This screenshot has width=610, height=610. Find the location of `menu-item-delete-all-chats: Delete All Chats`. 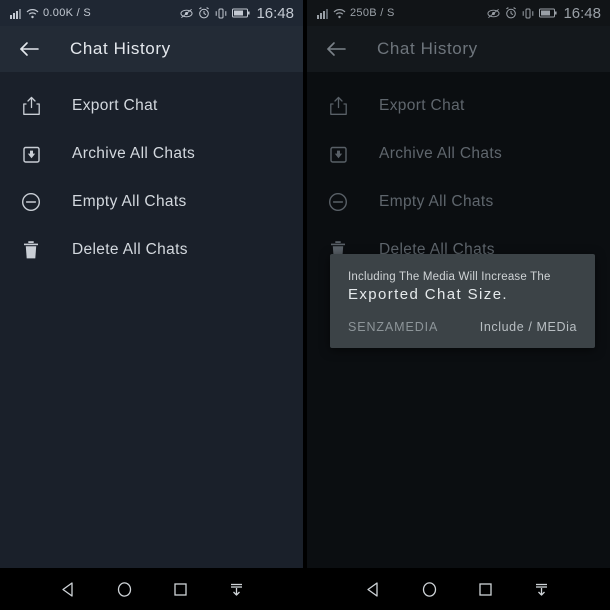

menu-item-delete-all-chats: Delete All Chats is located at coordinates (151, 250).